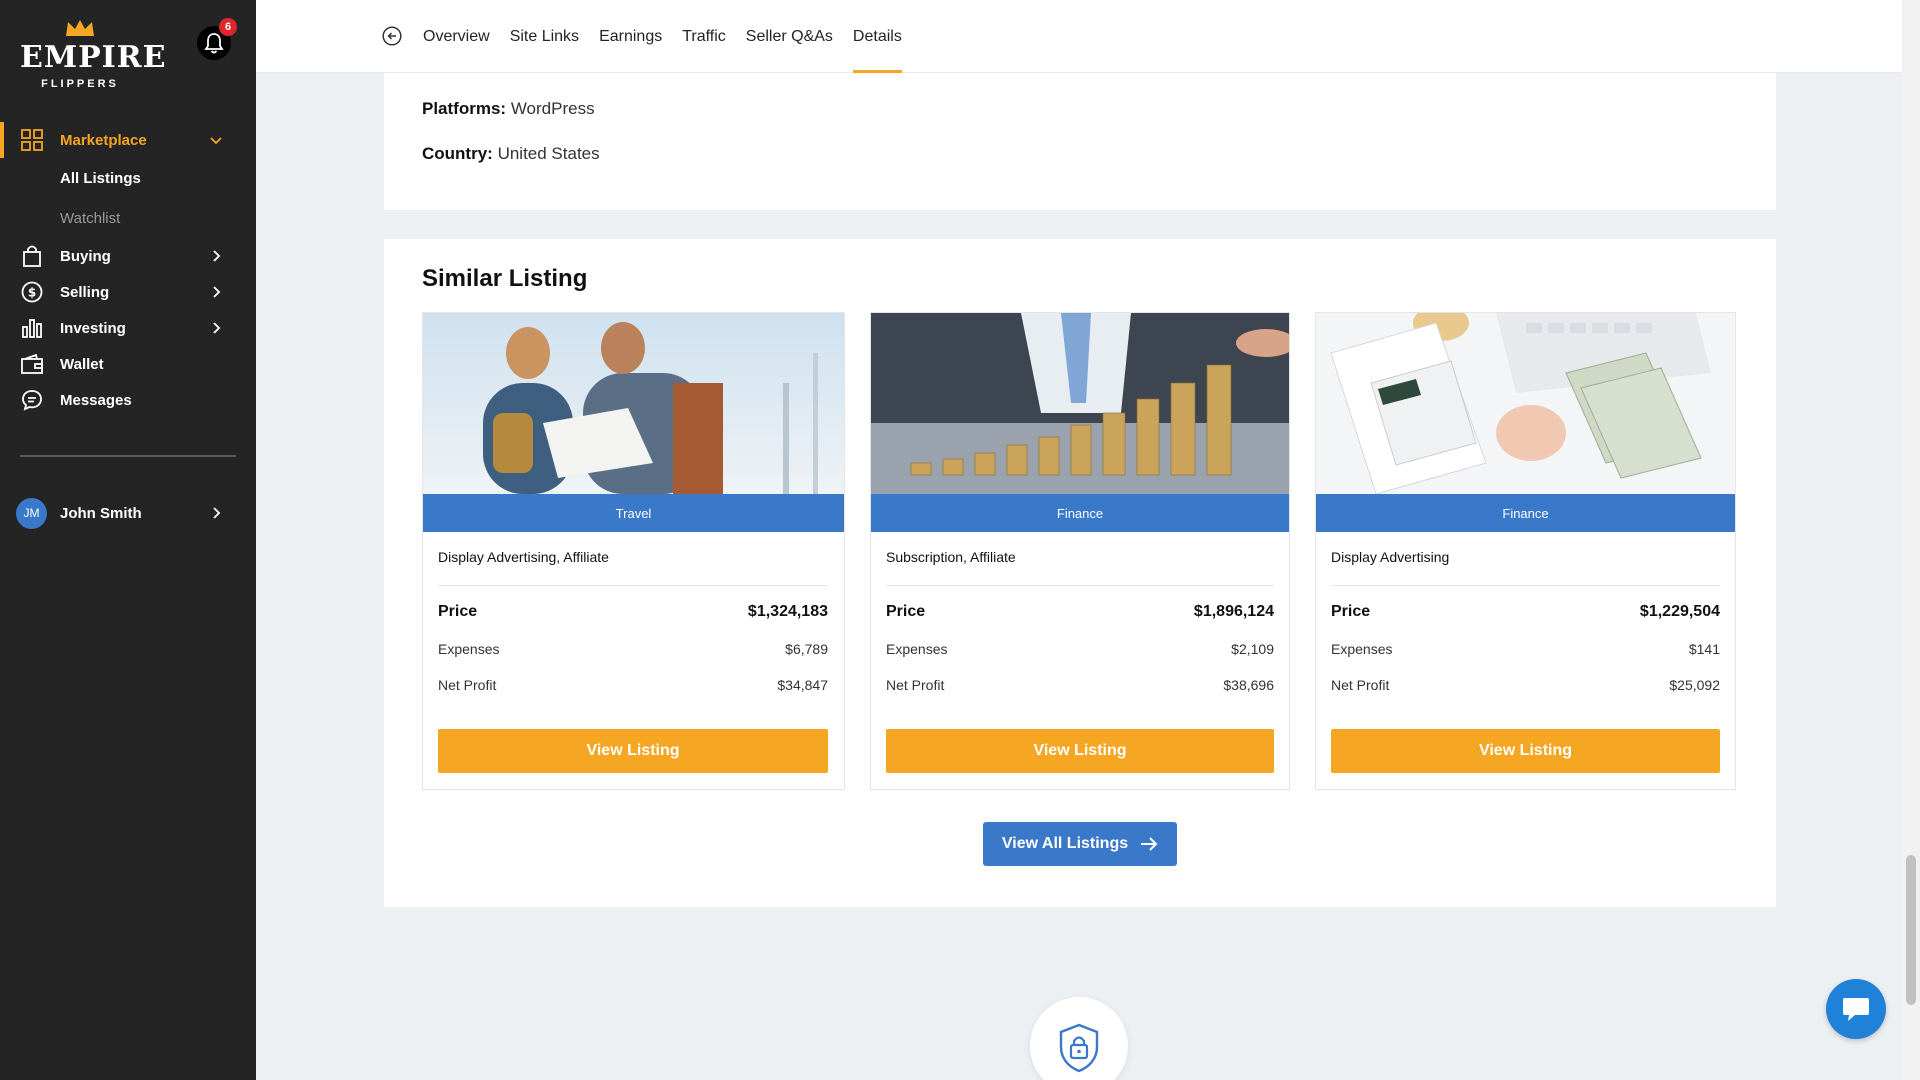  Describe the element at coordinates (464, 108) in the screenshot. I see `platforms-label: Platforms:` at that location.